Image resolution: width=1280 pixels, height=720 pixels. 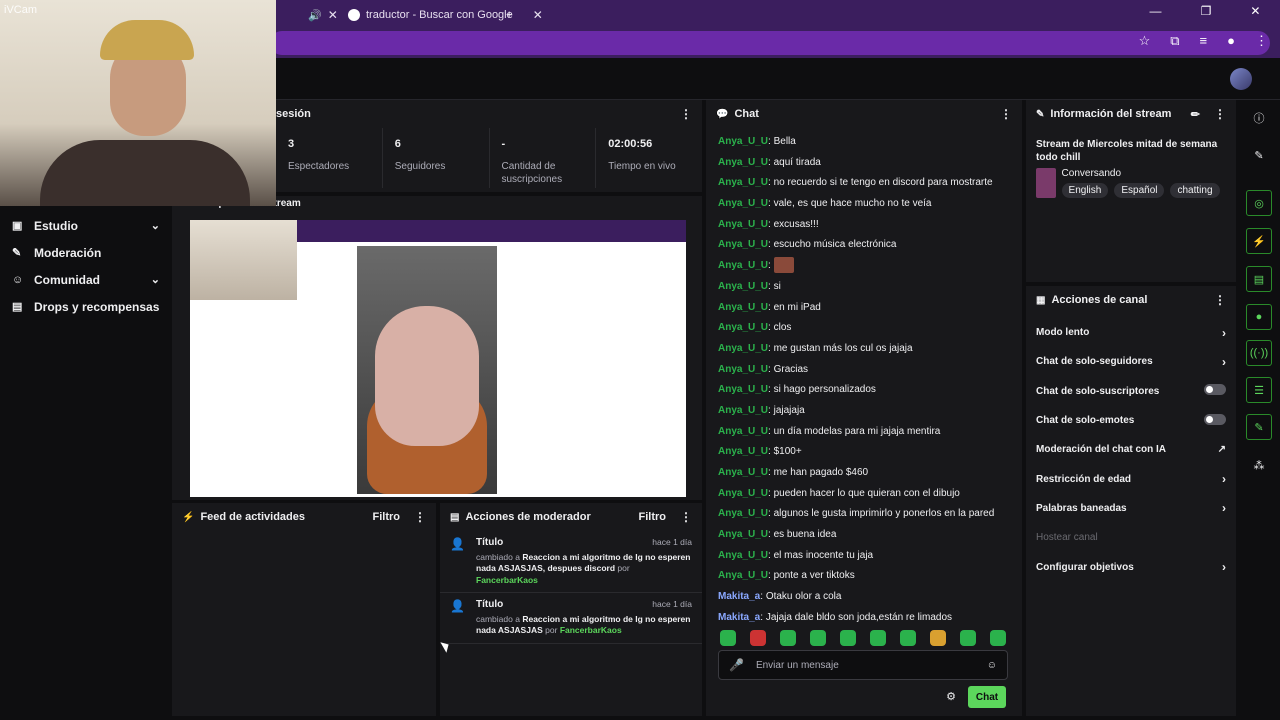 What do you see at coordinates (864, 556) in the screenshot?
I see `chat-message: Anya_U_U: el mas inocente tu jaja` at bounding box center [864, 556].